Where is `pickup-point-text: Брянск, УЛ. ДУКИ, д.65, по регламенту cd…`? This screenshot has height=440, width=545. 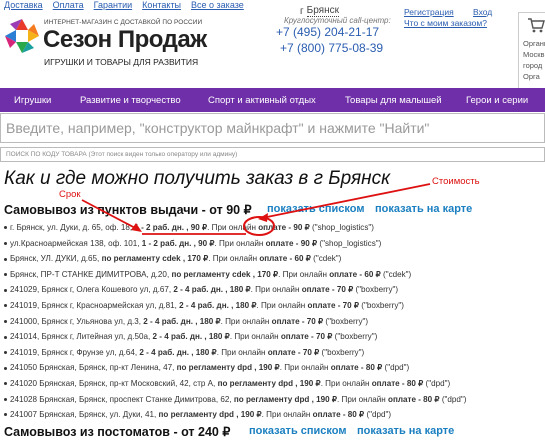 pickup-point-text: Брянск, УЛ. ДУКИ, д.65, по регламенту cd… is located at coordinates (176, 259).